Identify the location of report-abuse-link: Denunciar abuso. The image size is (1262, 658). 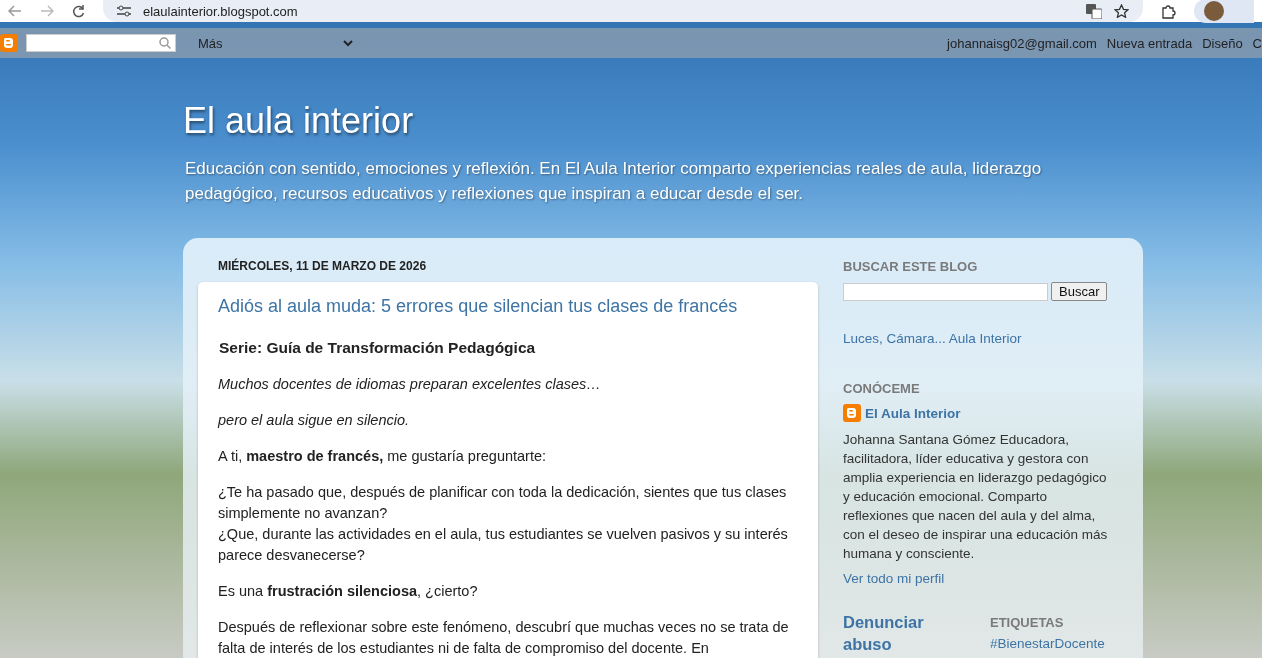
(893, 633).